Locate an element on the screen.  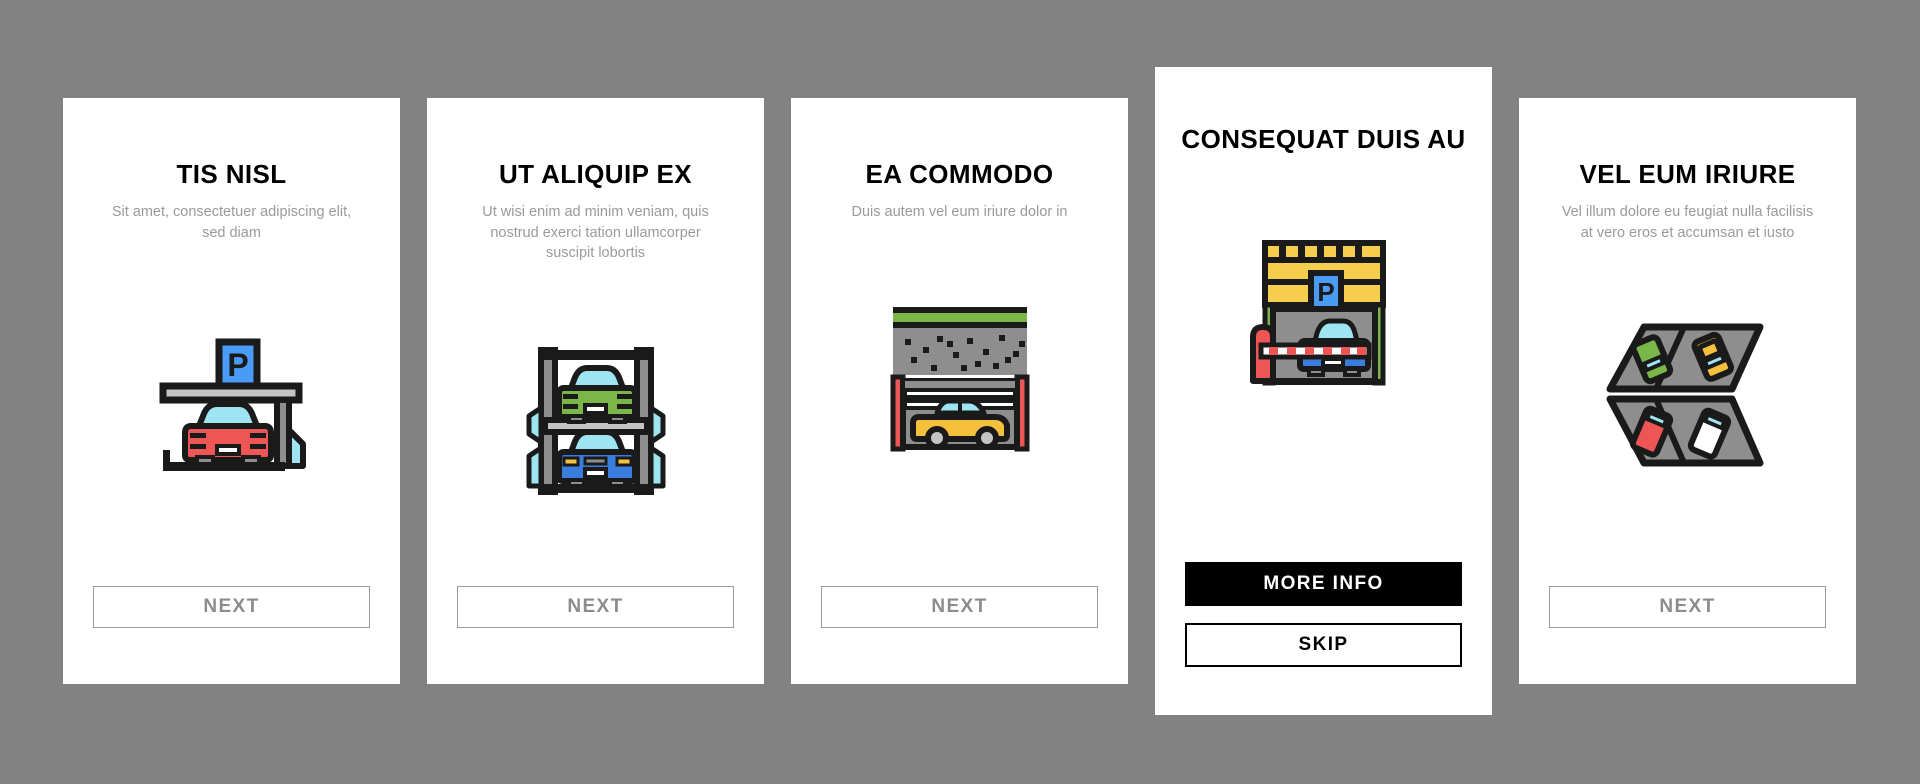
card-title: VEL EUM IRIURE is located at coordinates (1687, 174).